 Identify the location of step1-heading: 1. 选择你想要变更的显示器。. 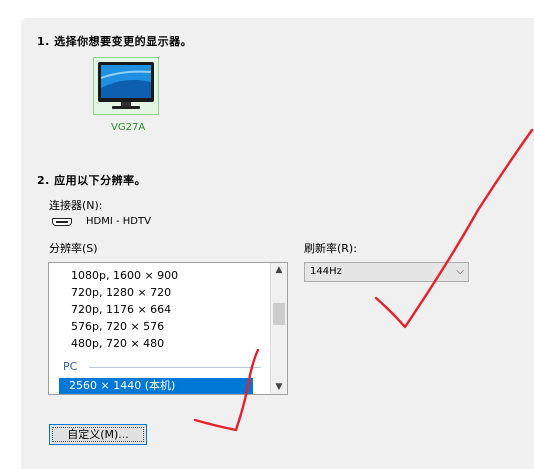
(115, 41).